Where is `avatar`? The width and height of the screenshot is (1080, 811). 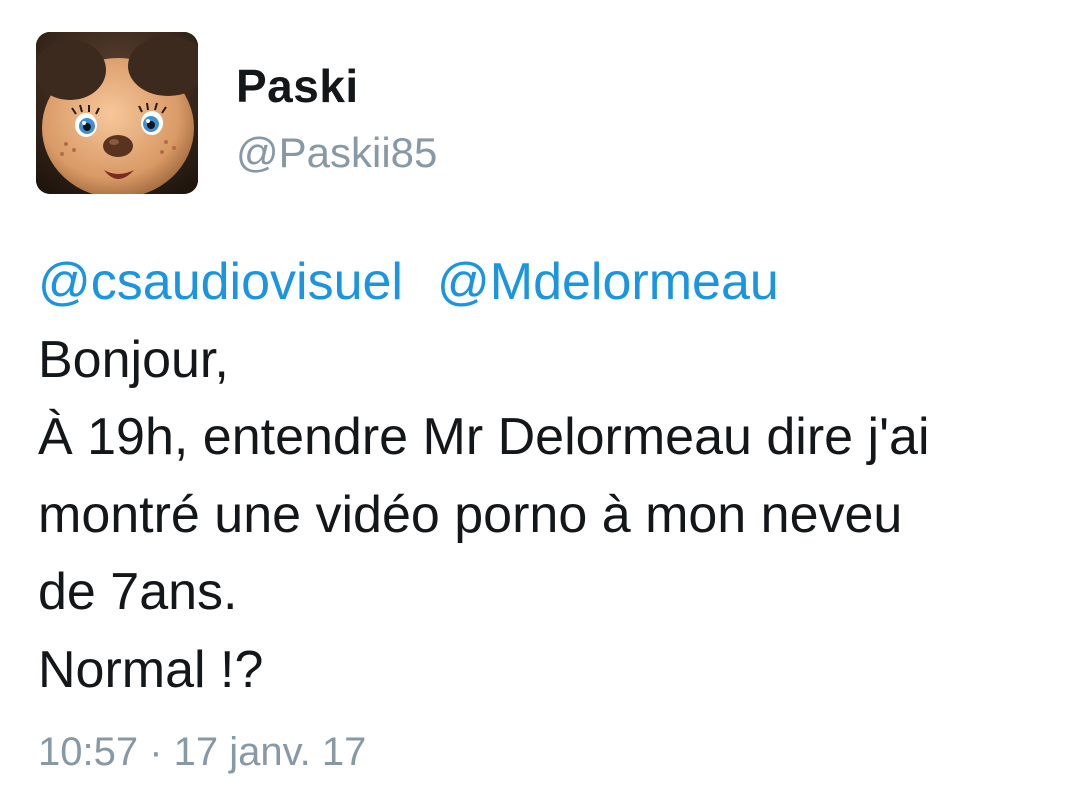 avatar is located at coordinates (117, 113).